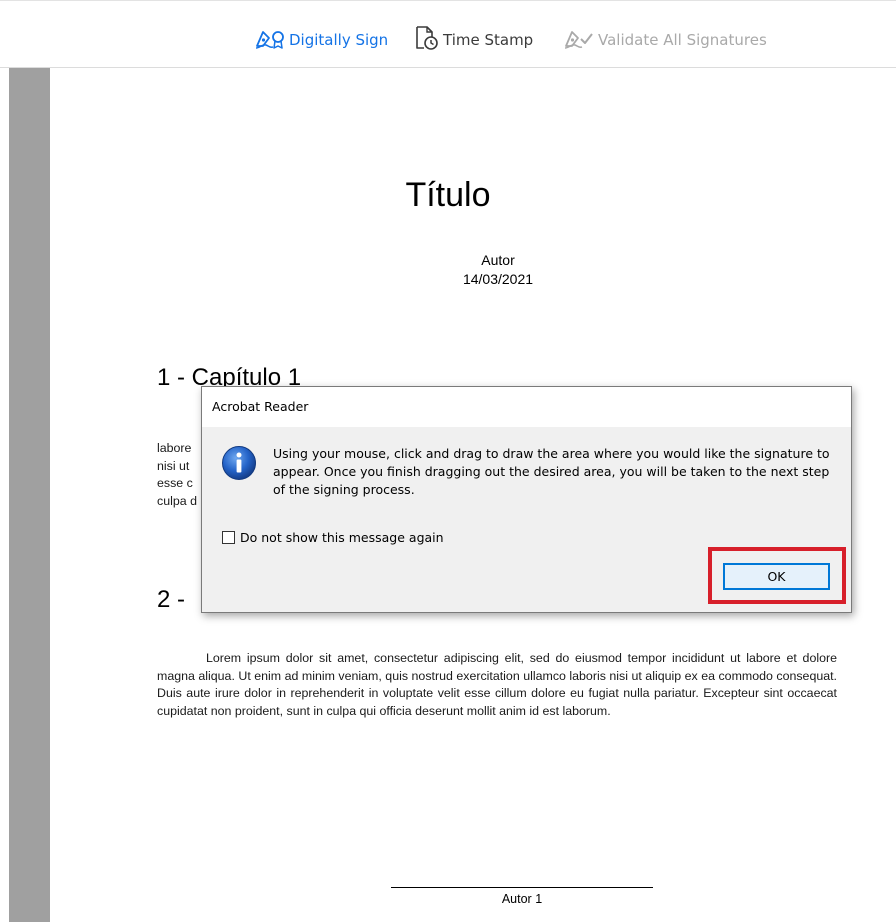  Describe the element at coordinates (682, 40) in the screenshot. I see `validate-all-signatures-label: Validate All Signatures` at that location.